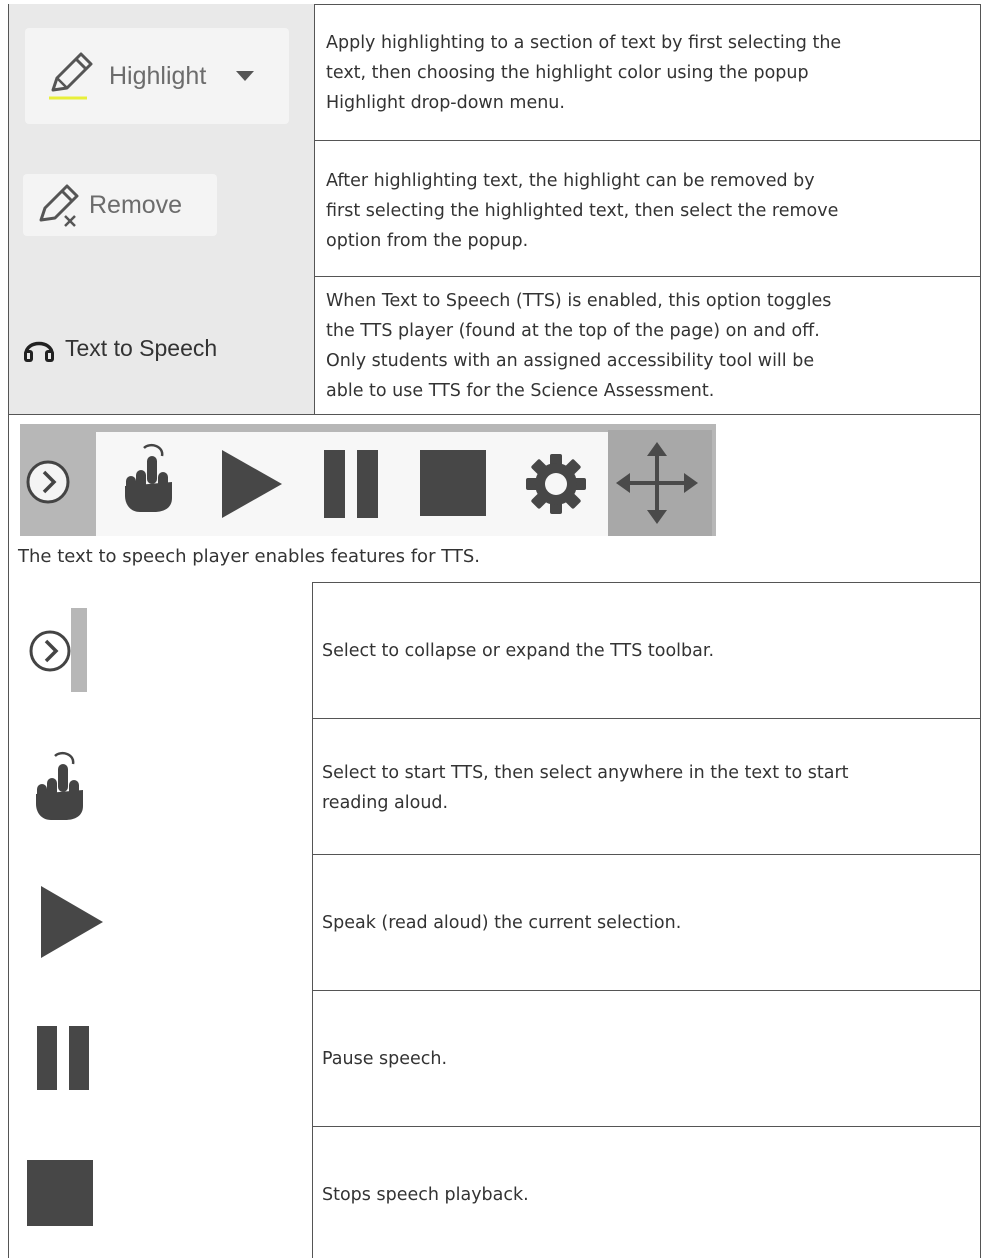  I want to click on pencil-remove-icon, so click(59, 205).